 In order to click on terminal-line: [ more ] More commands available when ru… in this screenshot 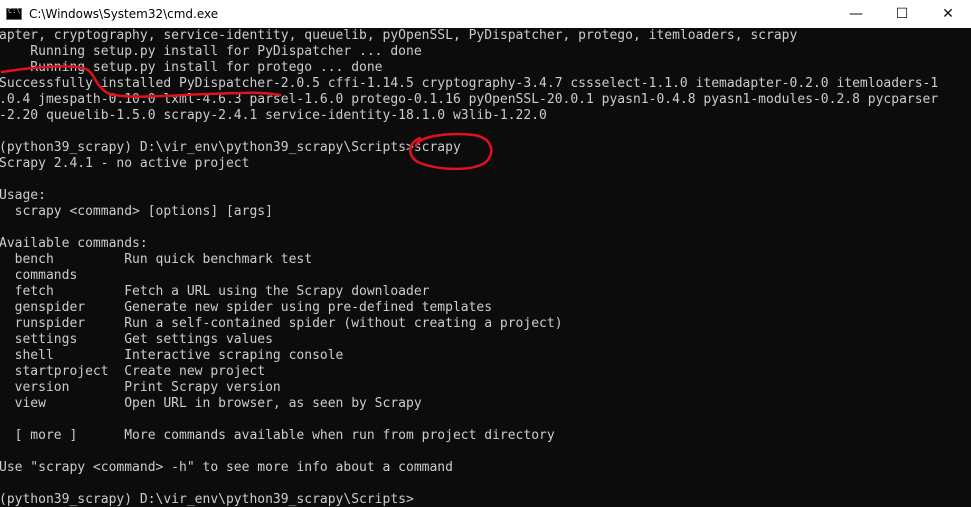, I will do `click(277, 435)`.